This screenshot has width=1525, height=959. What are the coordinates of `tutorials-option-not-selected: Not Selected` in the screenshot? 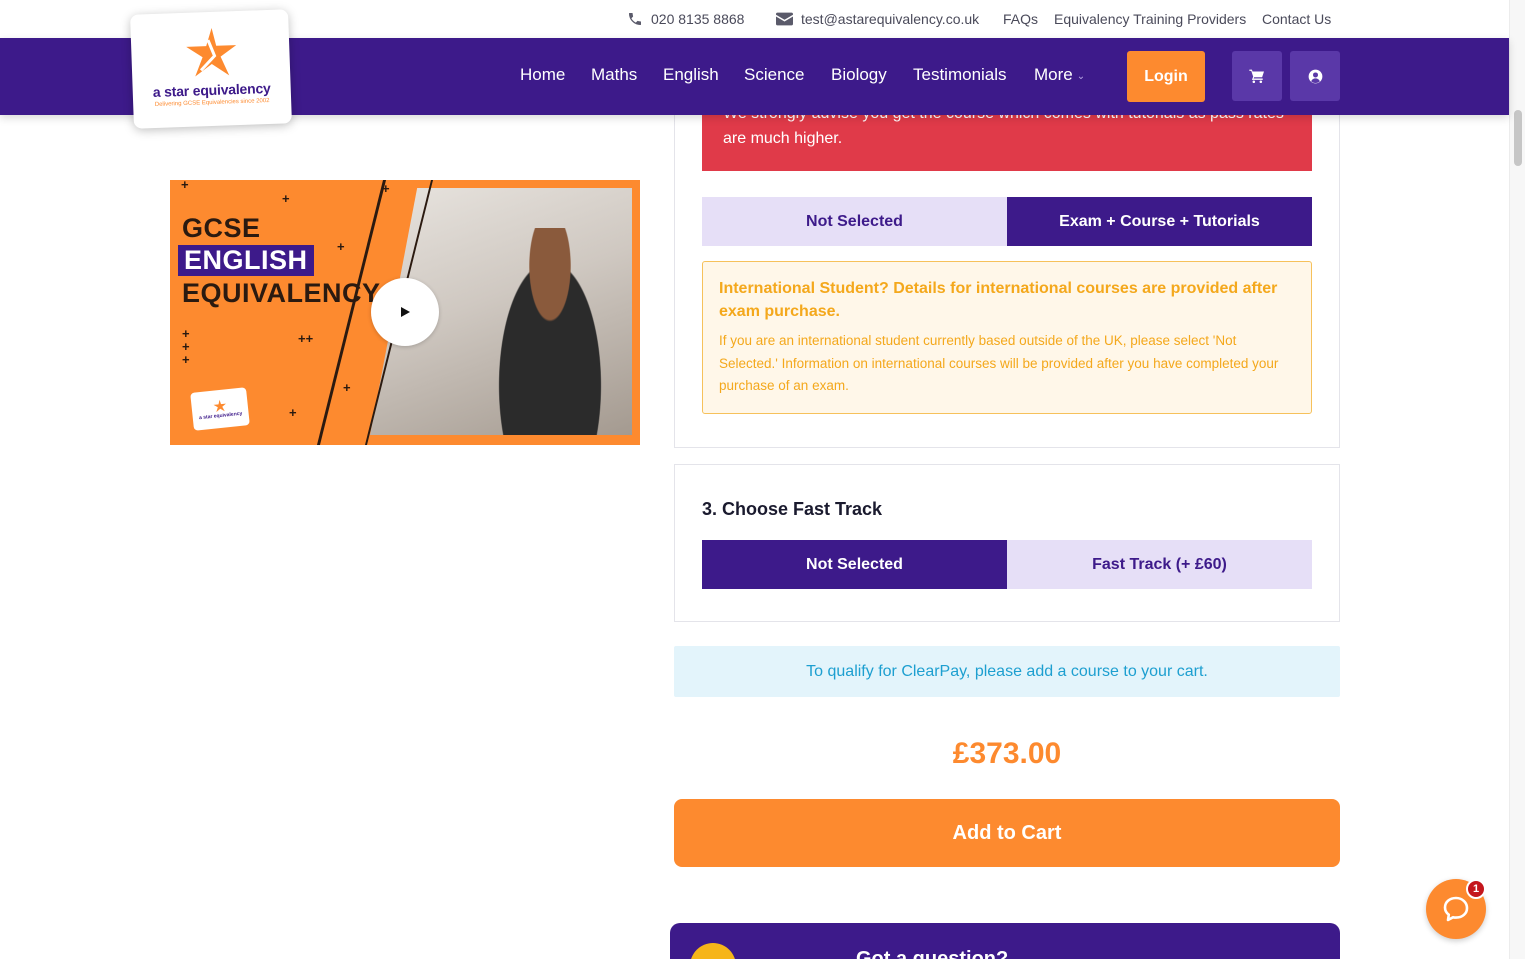 It's located at (854, 221).